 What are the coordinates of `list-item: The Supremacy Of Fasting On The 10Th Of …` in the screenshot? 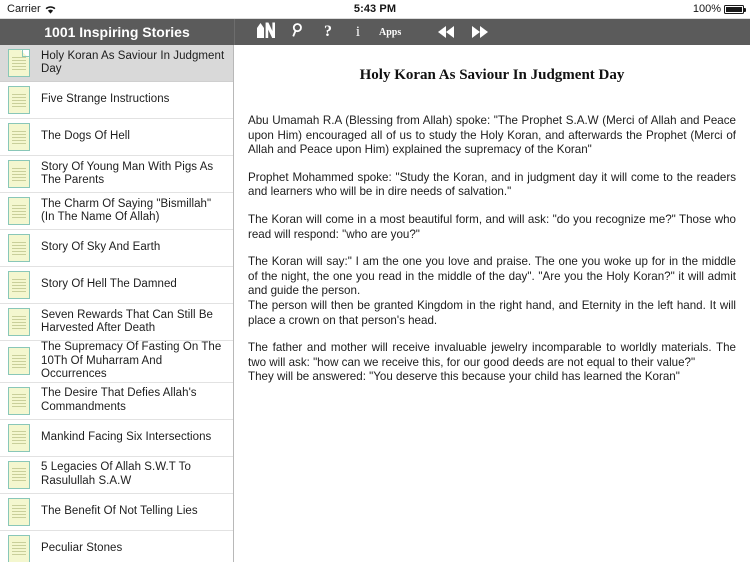 It's located at (116, 362).